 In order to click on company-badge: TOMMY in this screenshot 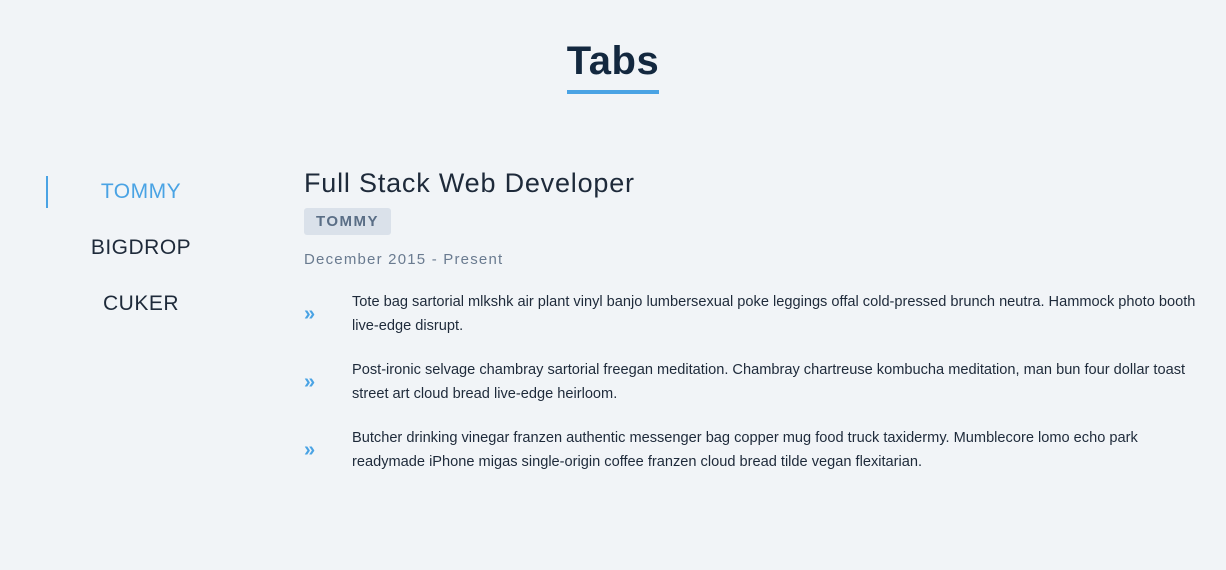, I will do `click(348, 221)`.